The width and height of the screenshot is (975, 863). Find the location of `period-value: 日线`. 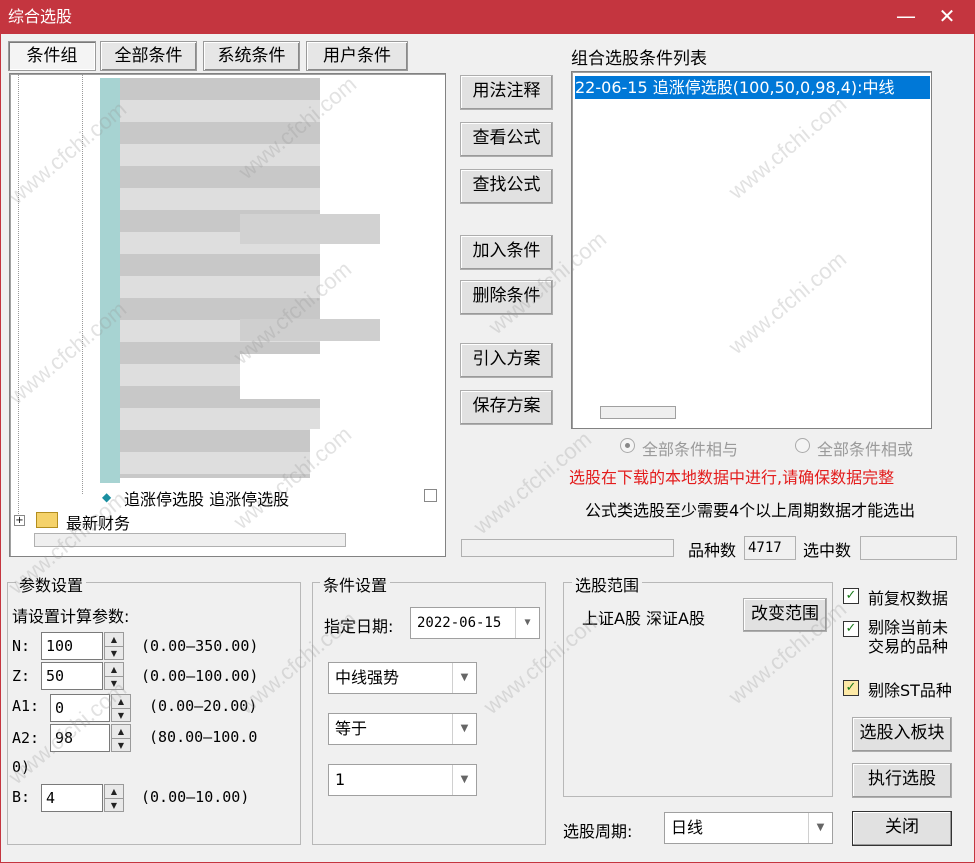

period-value: 日线 is located at coordinates (687, 827).